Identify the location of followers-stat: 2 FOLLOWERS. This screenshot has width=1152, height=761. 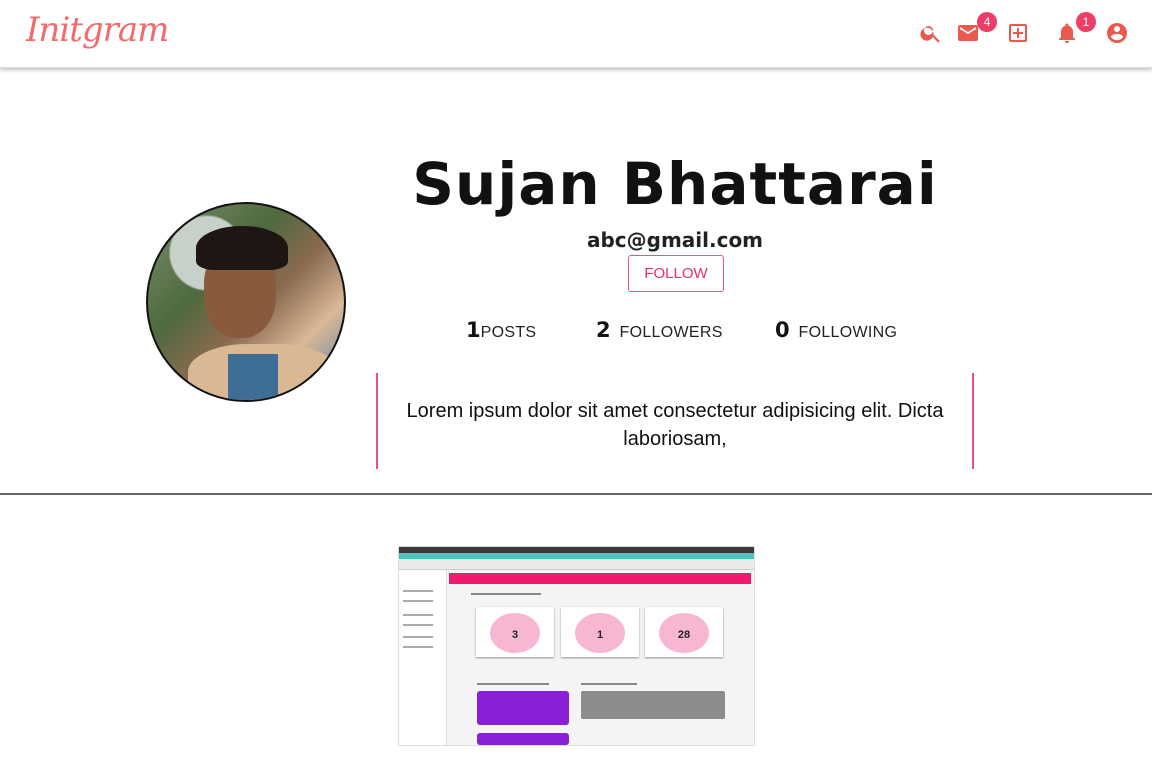
(659, 330).